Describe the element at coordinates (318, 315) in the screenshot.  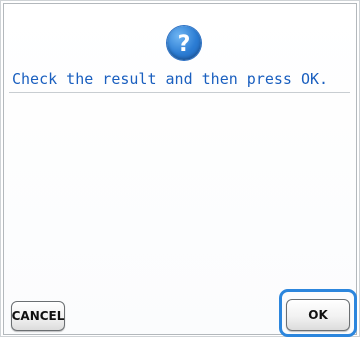
I see `ok-button: OK` at that location.